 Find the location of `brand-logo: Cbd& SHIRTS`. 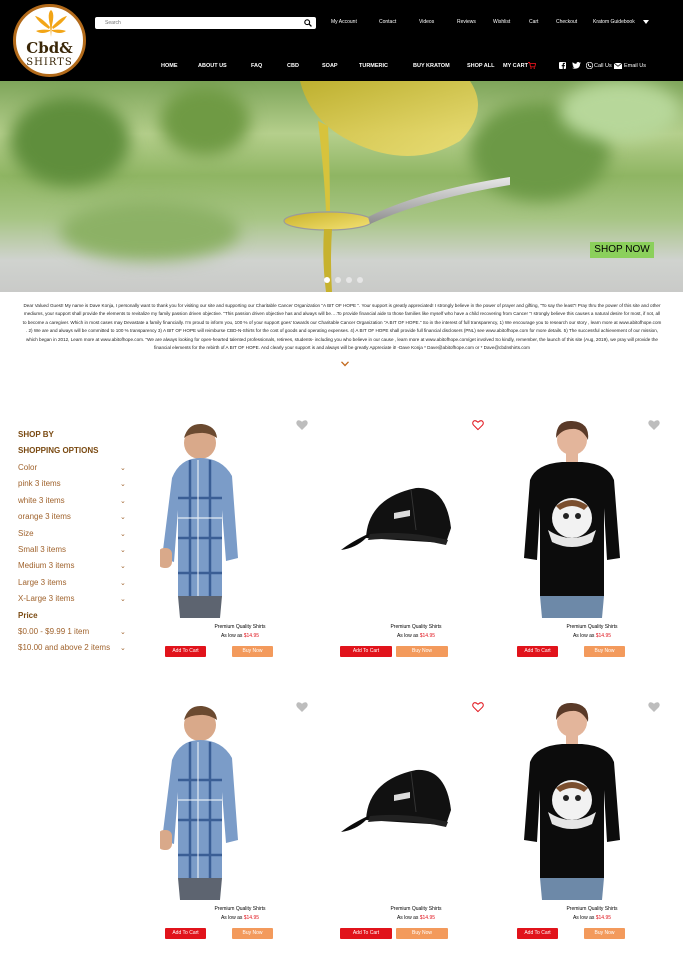

brand-logo: Cbd& SHIRTS is located at coordinates (49, 40).